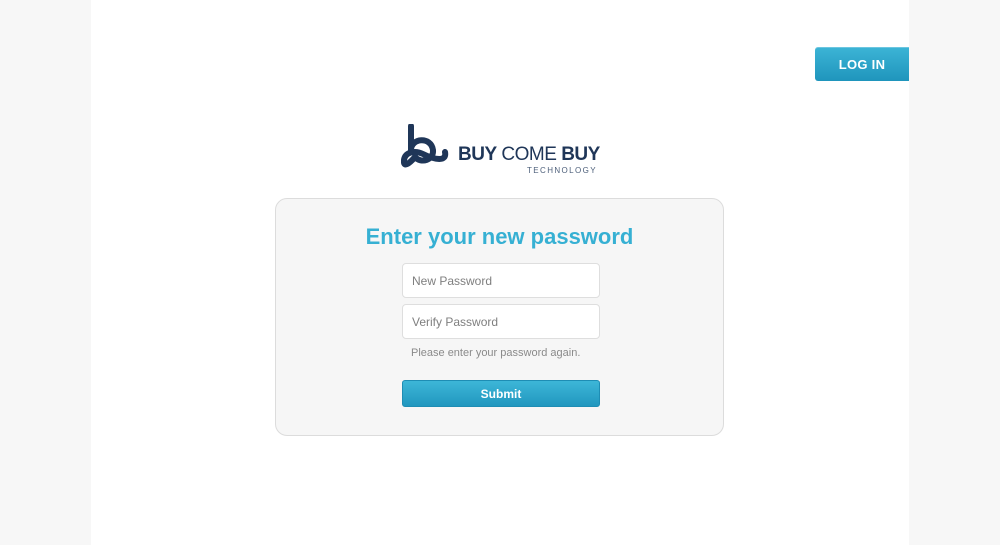 The image size is (1000, 545). Describe the element at coordinates (501, 321) in the screenshot. I see `verify-password-input` at that location.